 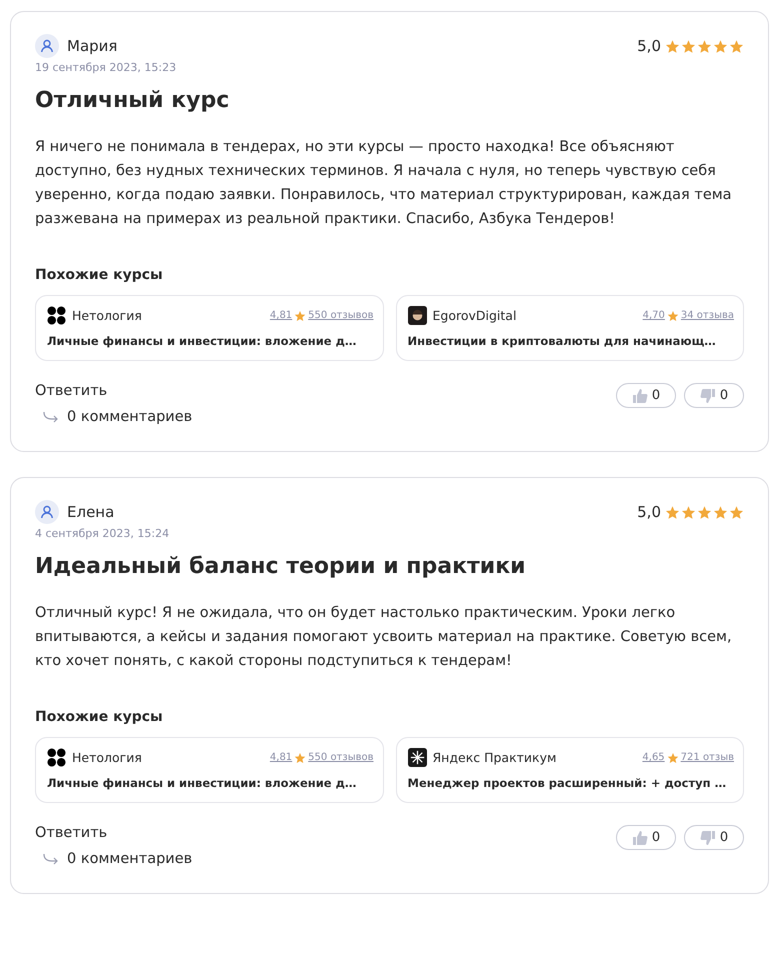 What do you see at coordinates (281, 566) in the screenshot?
I see `review-title: Идеальный баланс теории и практики` at bounding box center [281, 566].